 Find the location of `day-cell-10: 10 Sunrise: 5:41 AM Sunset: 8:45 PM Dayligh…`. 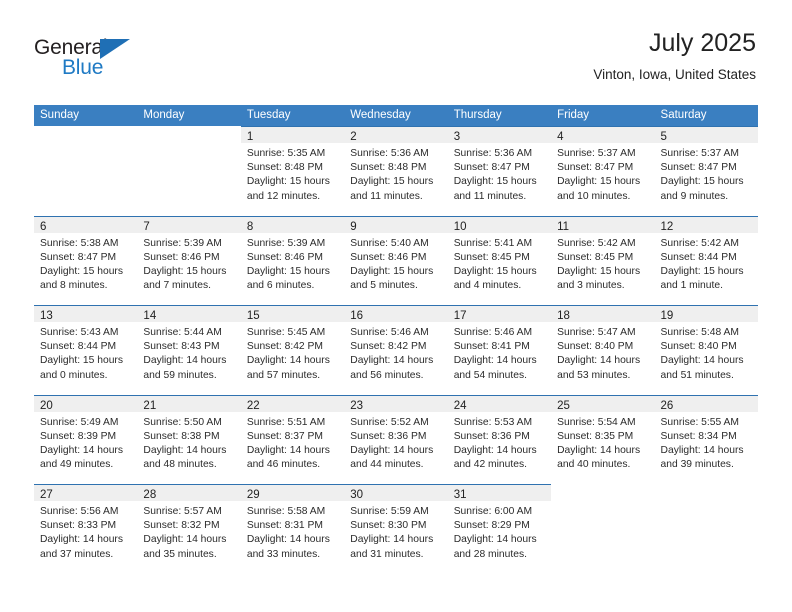

day-cell-10: 10 Sunrise: 5:41 AM Sunset: 8:45 PM Dayligh… is located at coordinates (499, 260).